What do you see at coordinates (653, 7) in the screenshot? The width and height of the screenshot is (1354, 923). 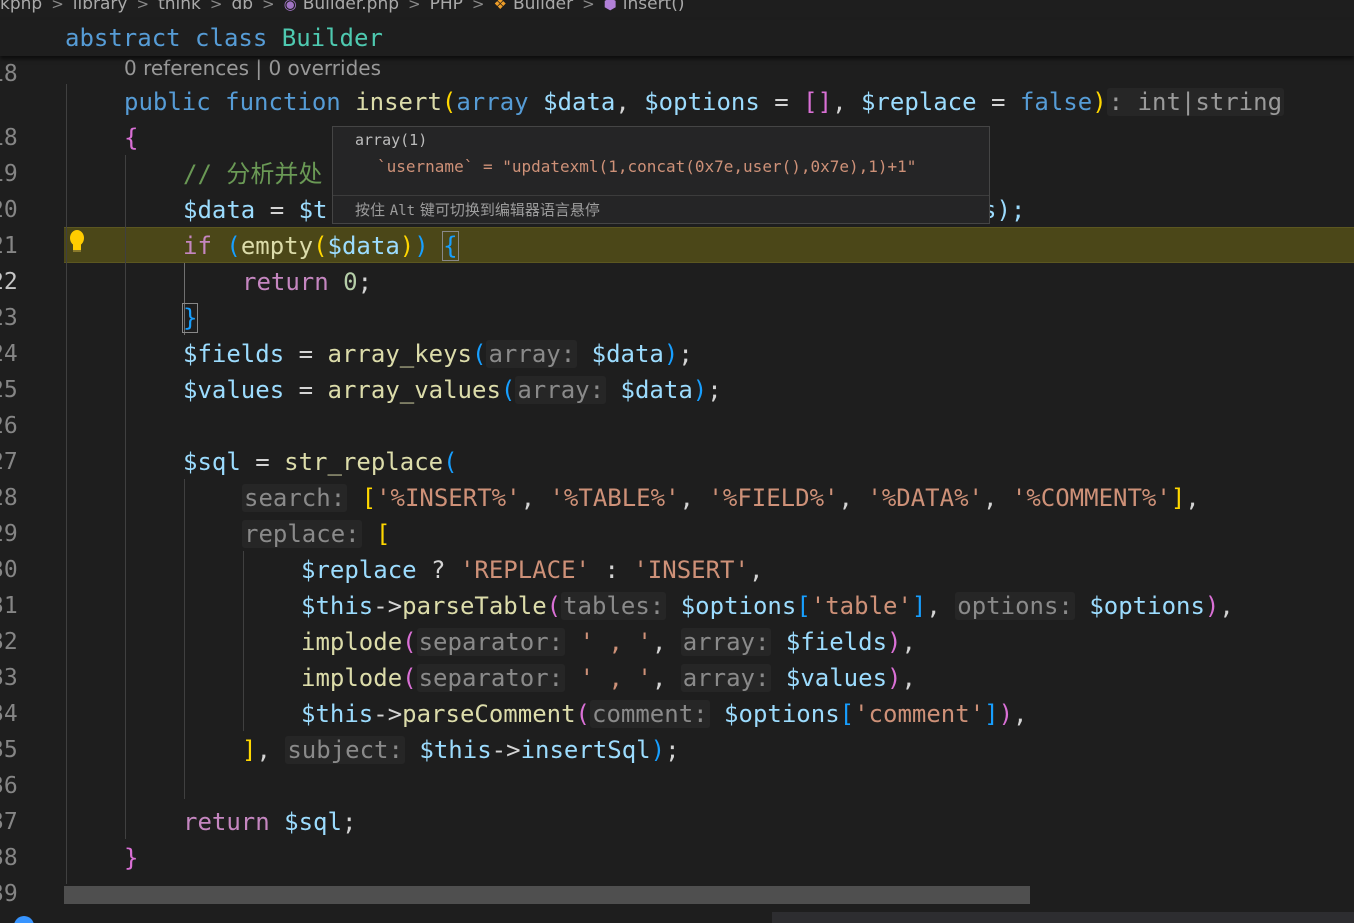 I see `breadcrumb-label: insert()` at bounding box center [653, 7].